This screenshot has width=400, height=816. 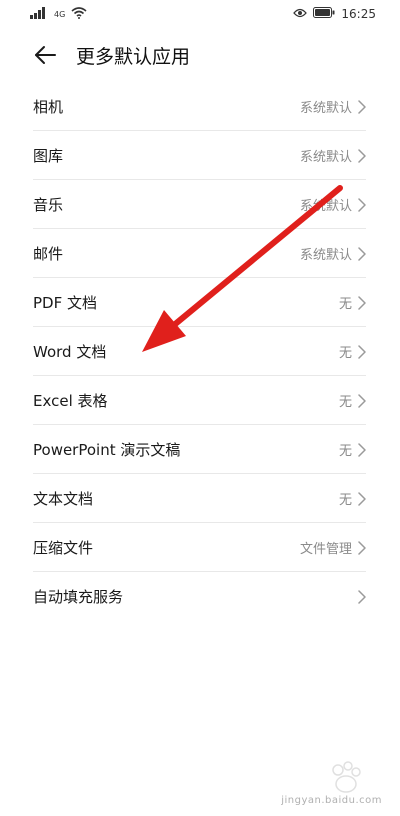 What do you see at coordinates (200, 498) in the screenshot?
I see `settings-item: 文本文档 无` at bounding box center [200, 498].